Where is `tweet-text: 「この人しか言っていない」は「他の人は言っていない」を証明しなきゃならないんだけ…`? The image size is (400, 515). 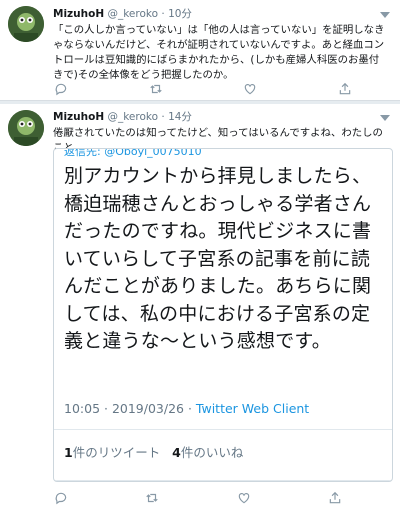
tweet-text: 「この人しか言っていない」は「他の人は言っていない」を証明しなきゃならないんだけ… is located at coordinates (219, 52).